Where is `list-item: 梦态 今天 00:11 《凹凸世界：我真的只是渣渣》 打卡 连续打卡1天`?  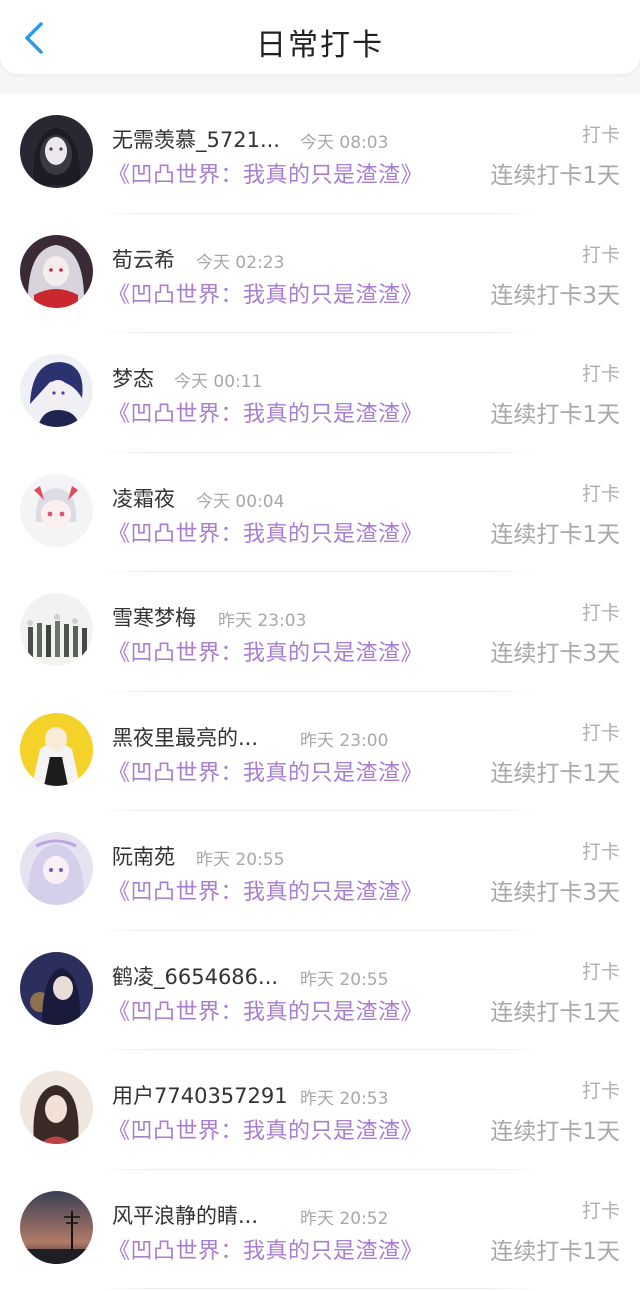
list-item: 梦态 今天 00:11 《凹凸世界：我真的只是渣渣》 打卡 连续打卡1天 is located at coordinates (320, 393).